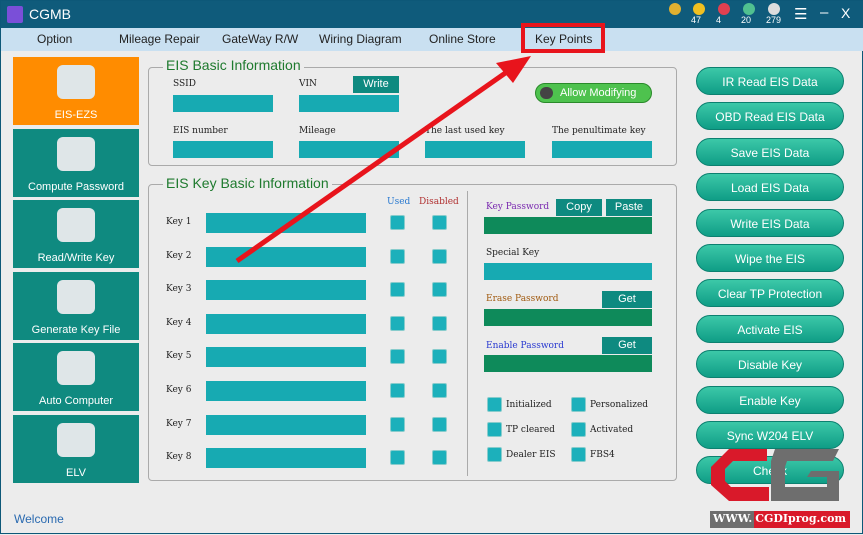 This screenshot has height=535, width=863. I want to click on cg-watermark-logo, so click(774, 475).